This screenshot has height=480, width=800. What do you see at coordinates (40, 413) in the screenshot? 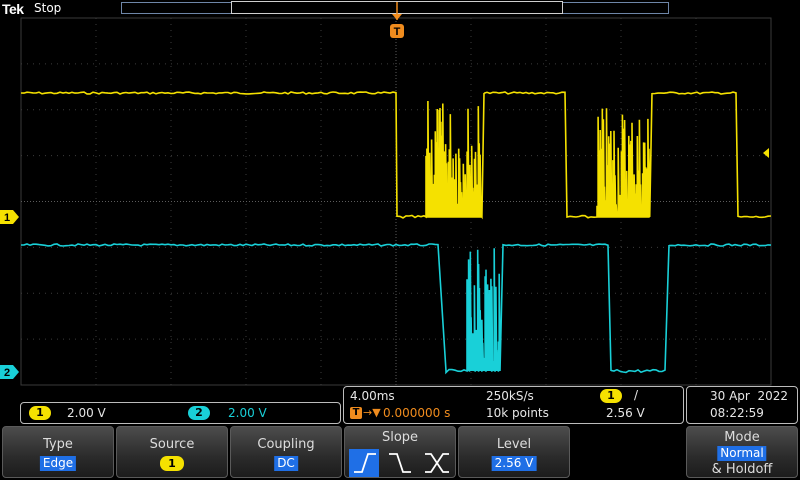
I see `ch1-badge: 1` at bounding box center [40, 413].